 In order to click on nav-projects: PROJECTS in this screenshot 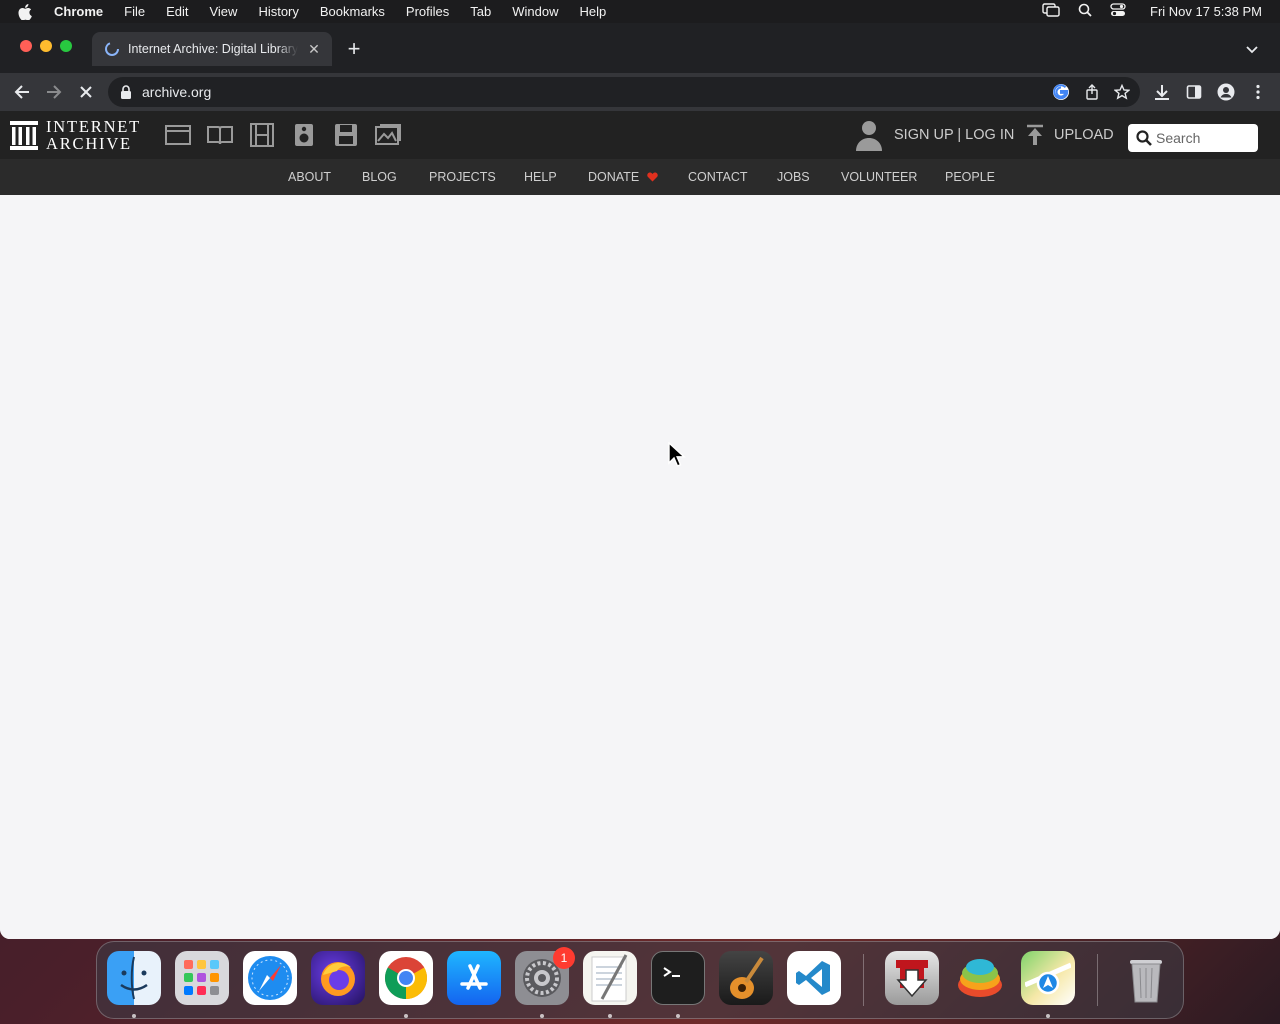, I will do `click(462, 177)`.